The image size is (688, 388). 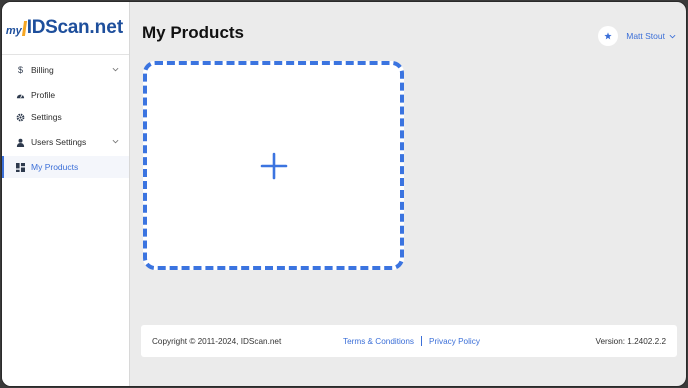 I want to click on logo: my IDScan .net, so click(x=65, y=28).